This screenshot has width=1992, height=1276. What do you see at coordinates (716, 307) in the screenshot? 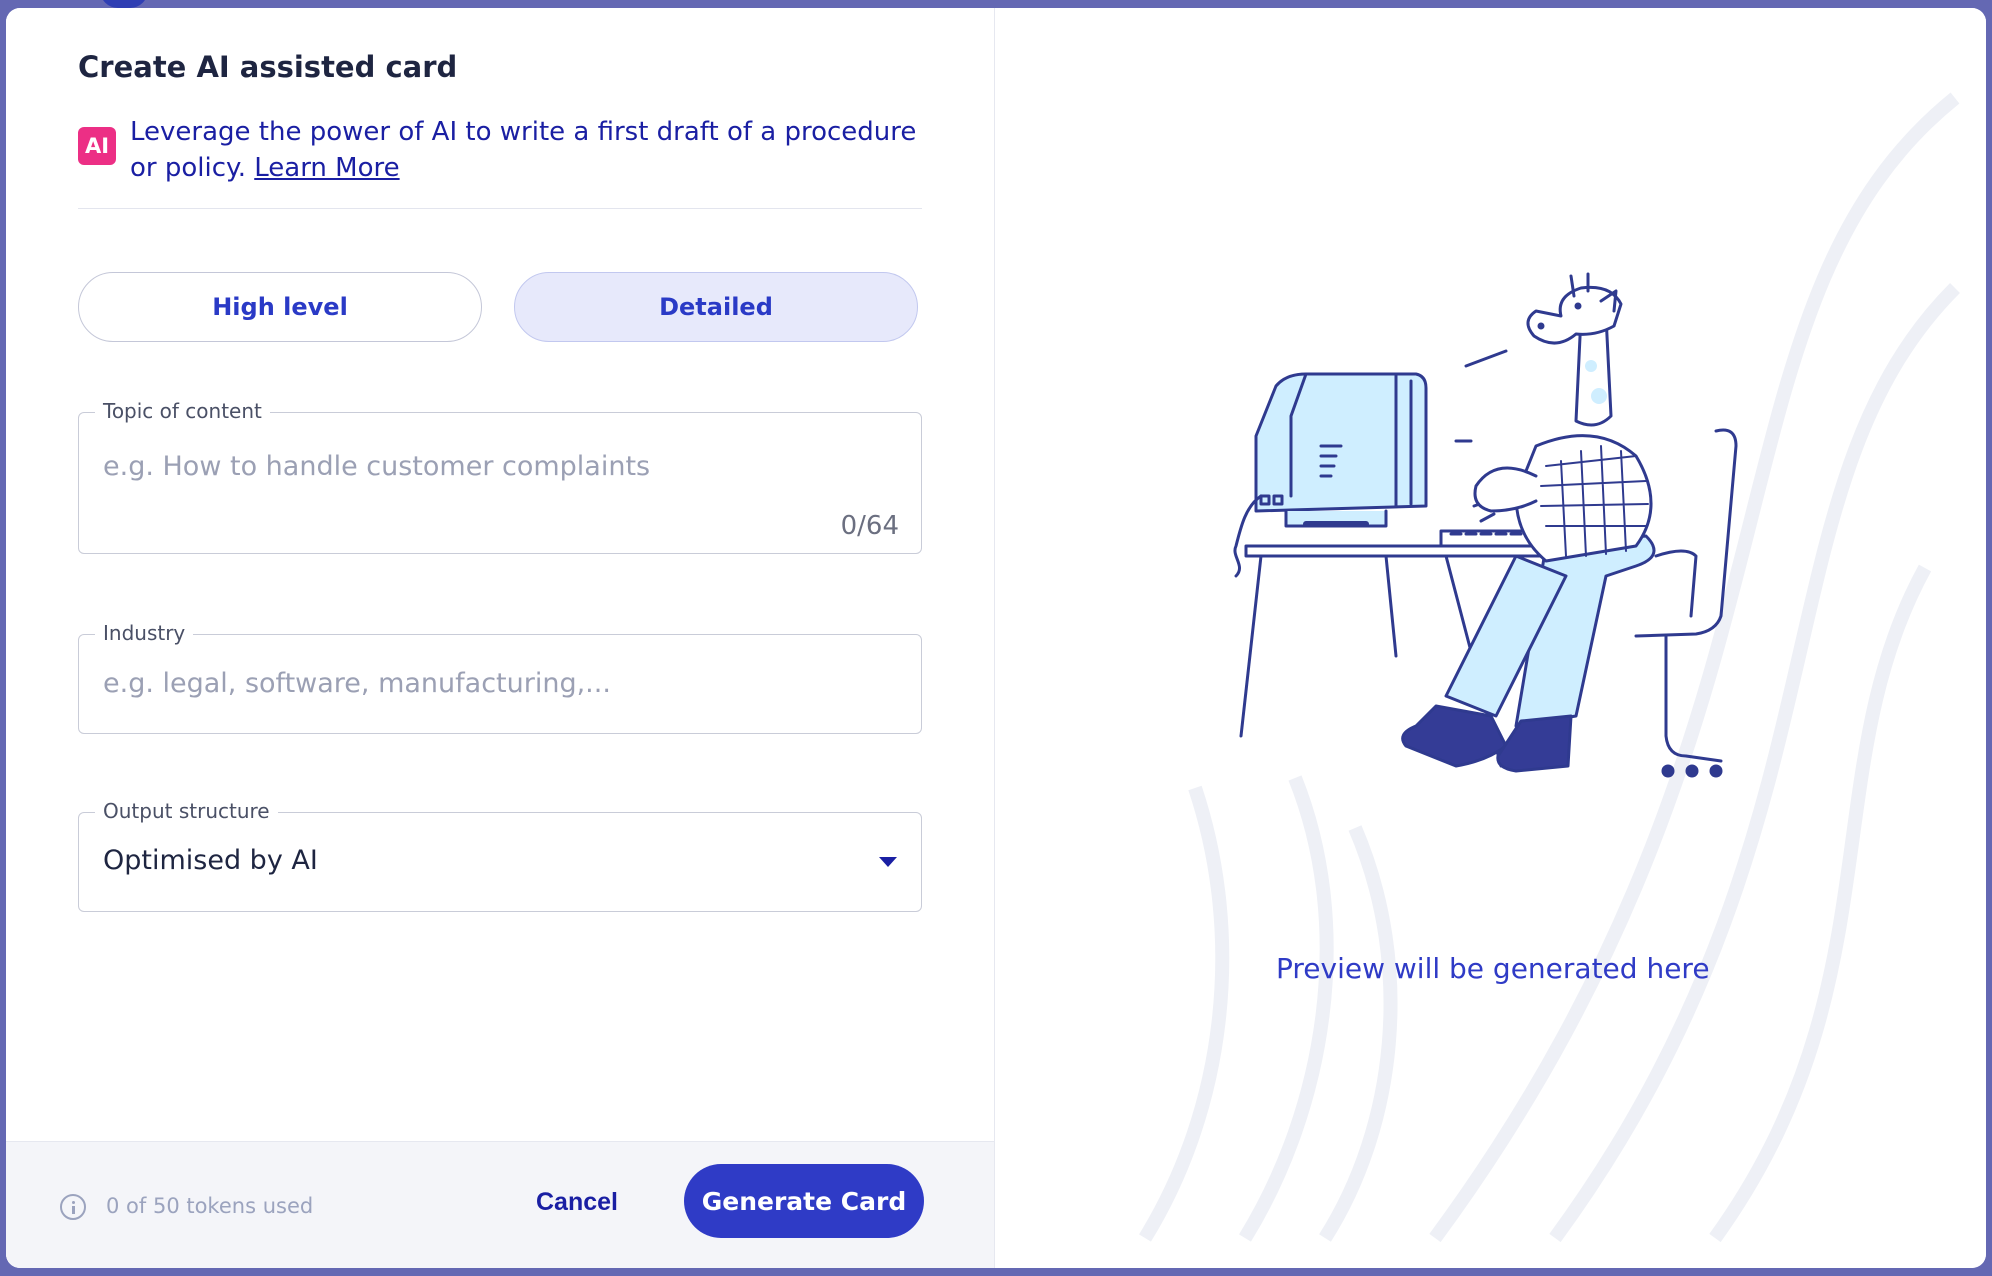
I see `mode-detailed-button: Detailed` at bounding box center [716, 307].